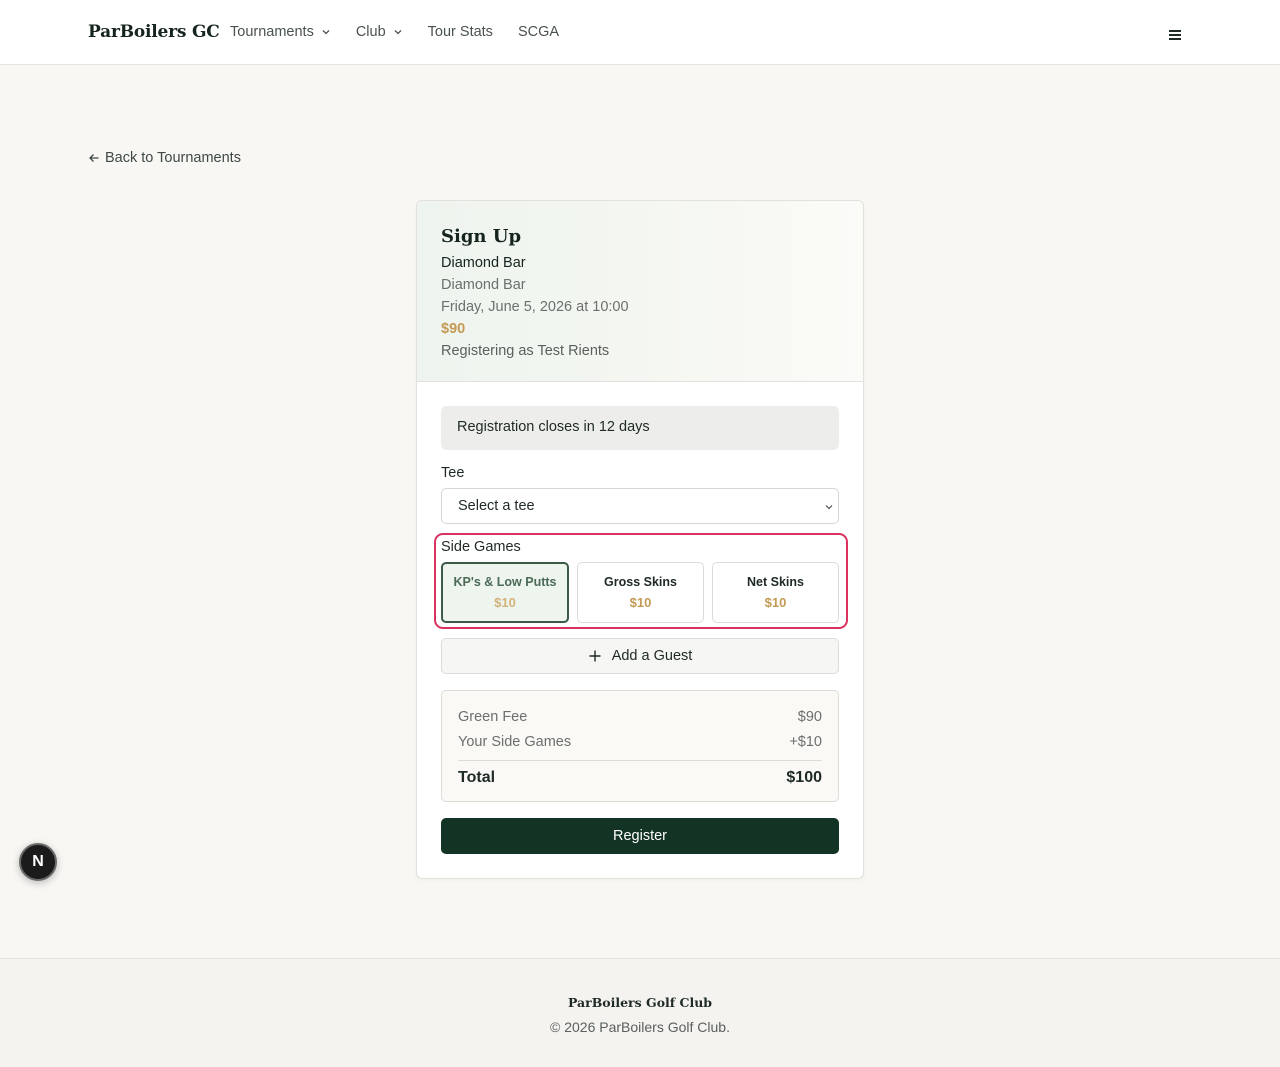 This screenshot has width=1280, height=1067. What do you see at coordinates (640, 592) in the screenshot?
I see `side-game-gross-skins: Gross Skins $10` at bounding box center [640, 592].